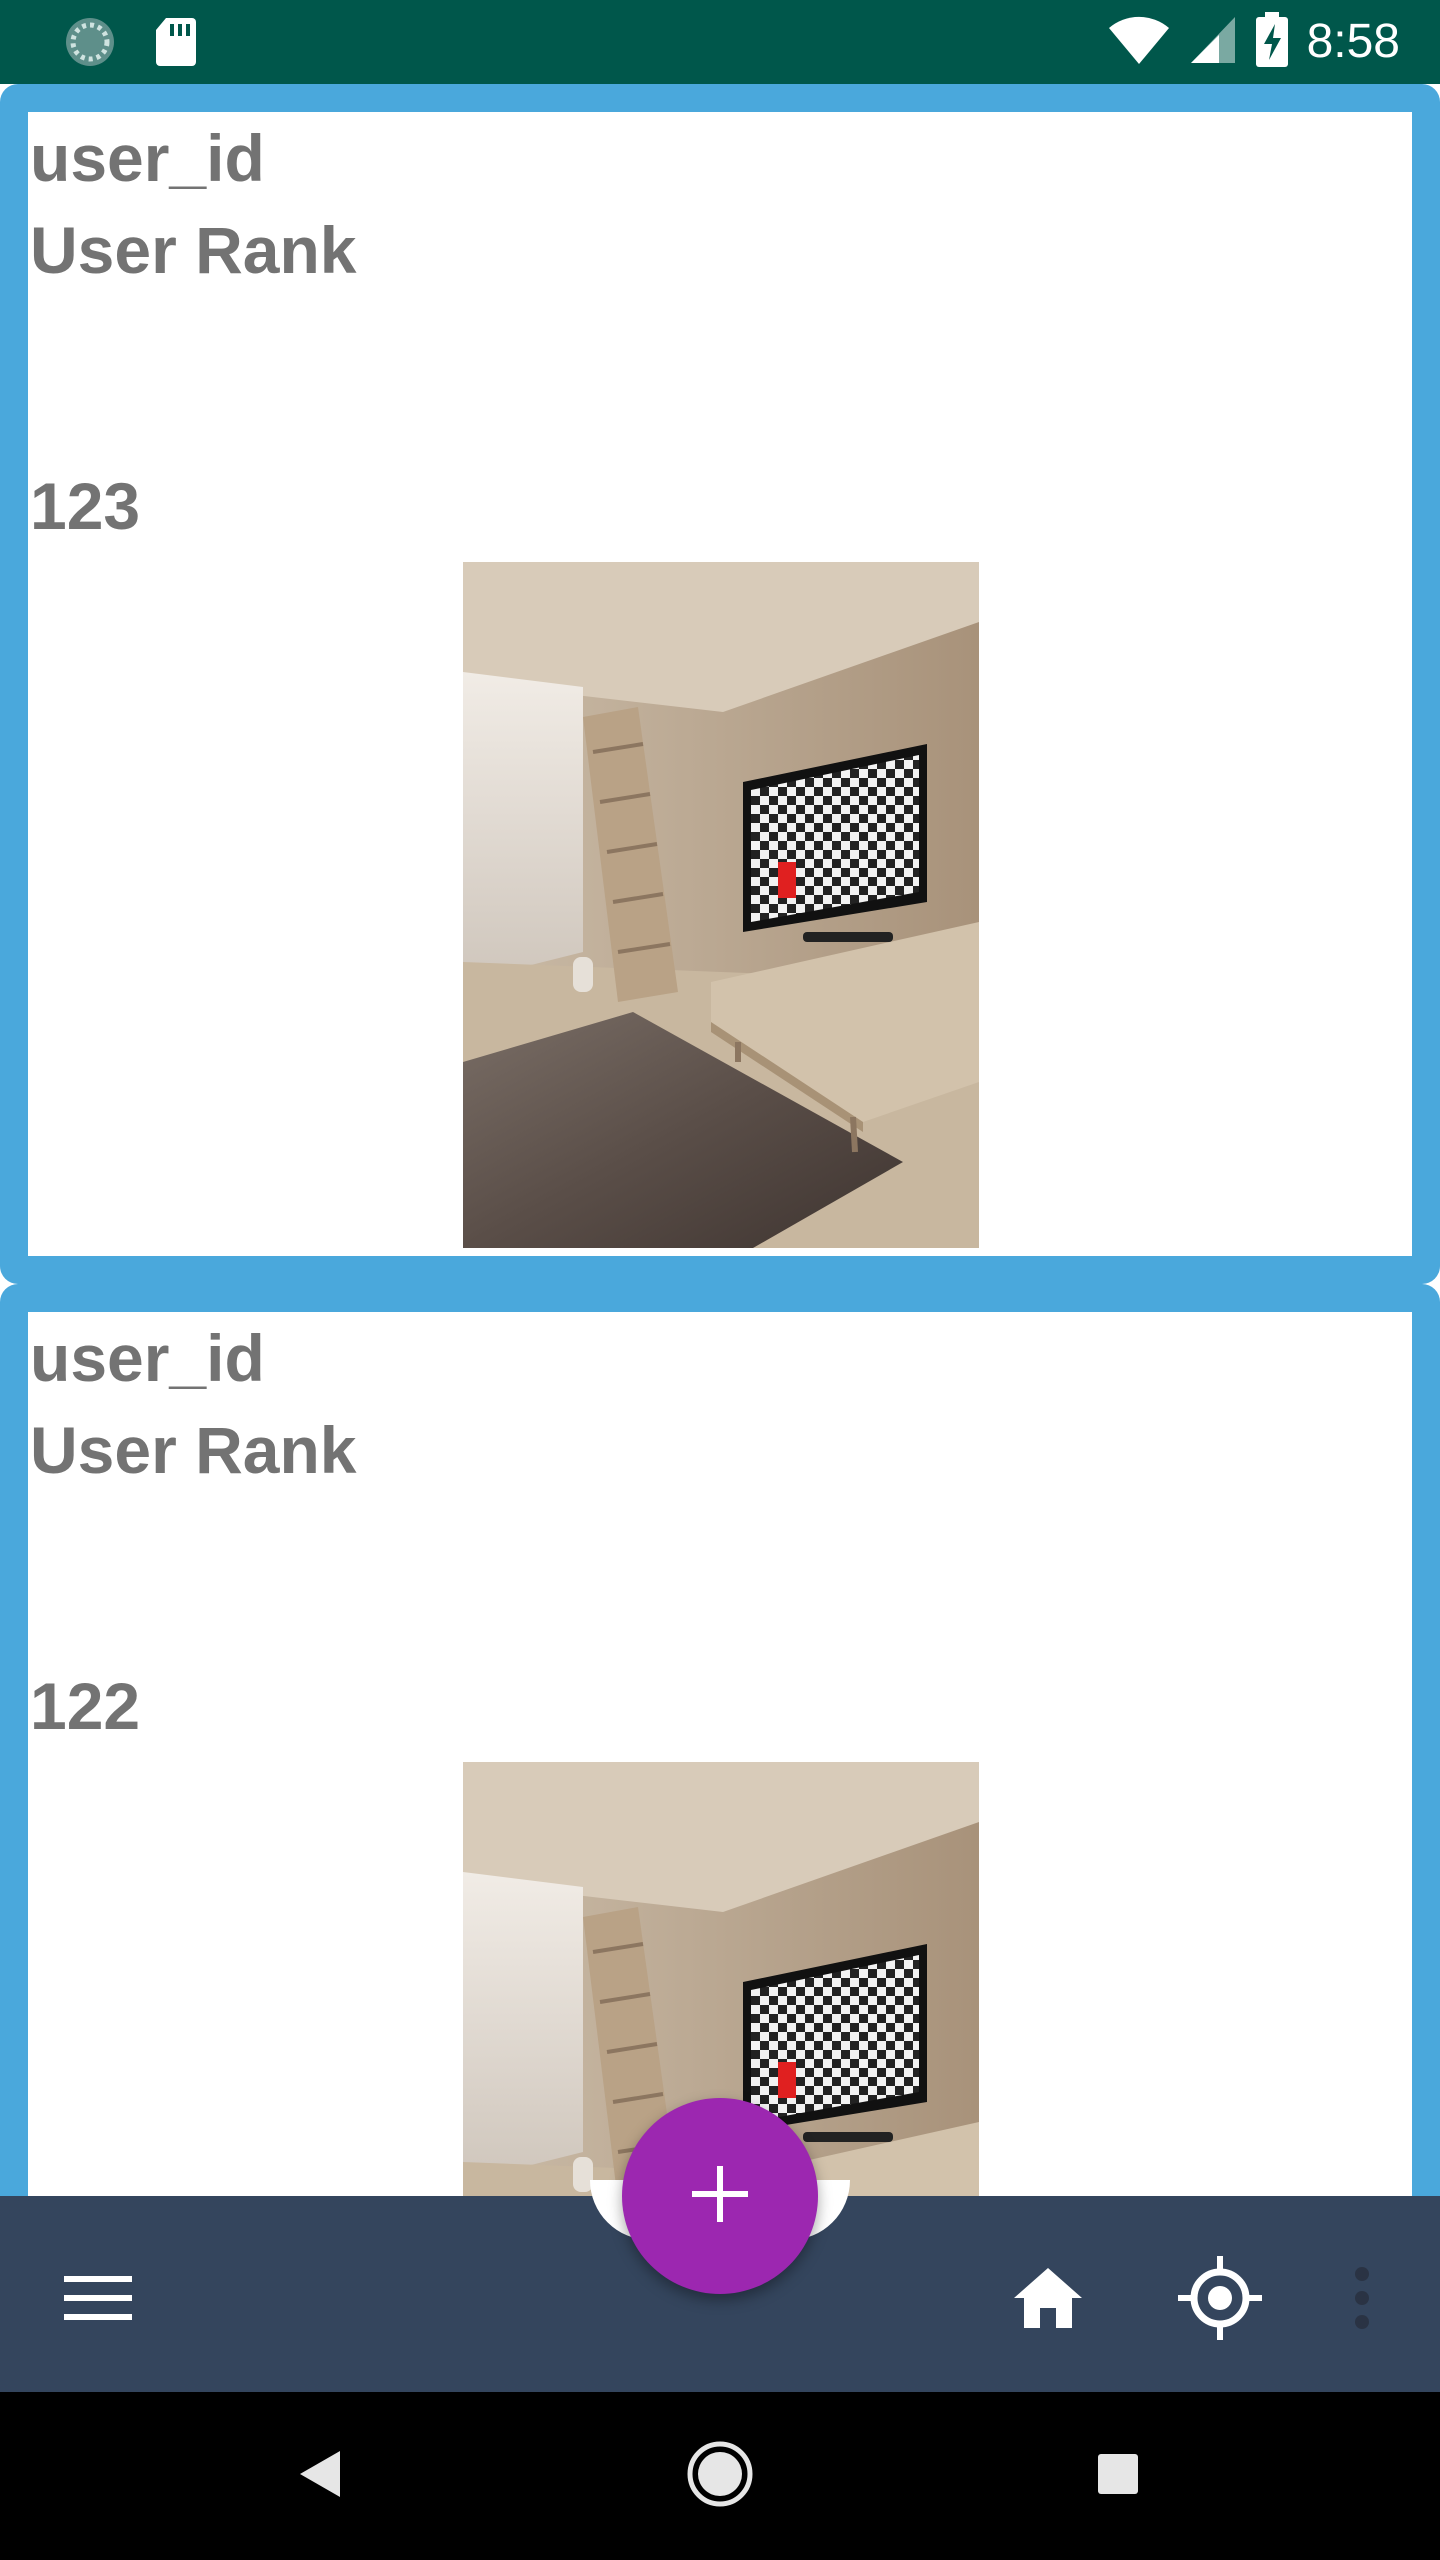 Image resolution: width=1440 pixels, height=2560 pixels. What do you see at coordinates (1213, 42) in the screenshot?
I see `signal-icon` at bounding box center [1213, 42].